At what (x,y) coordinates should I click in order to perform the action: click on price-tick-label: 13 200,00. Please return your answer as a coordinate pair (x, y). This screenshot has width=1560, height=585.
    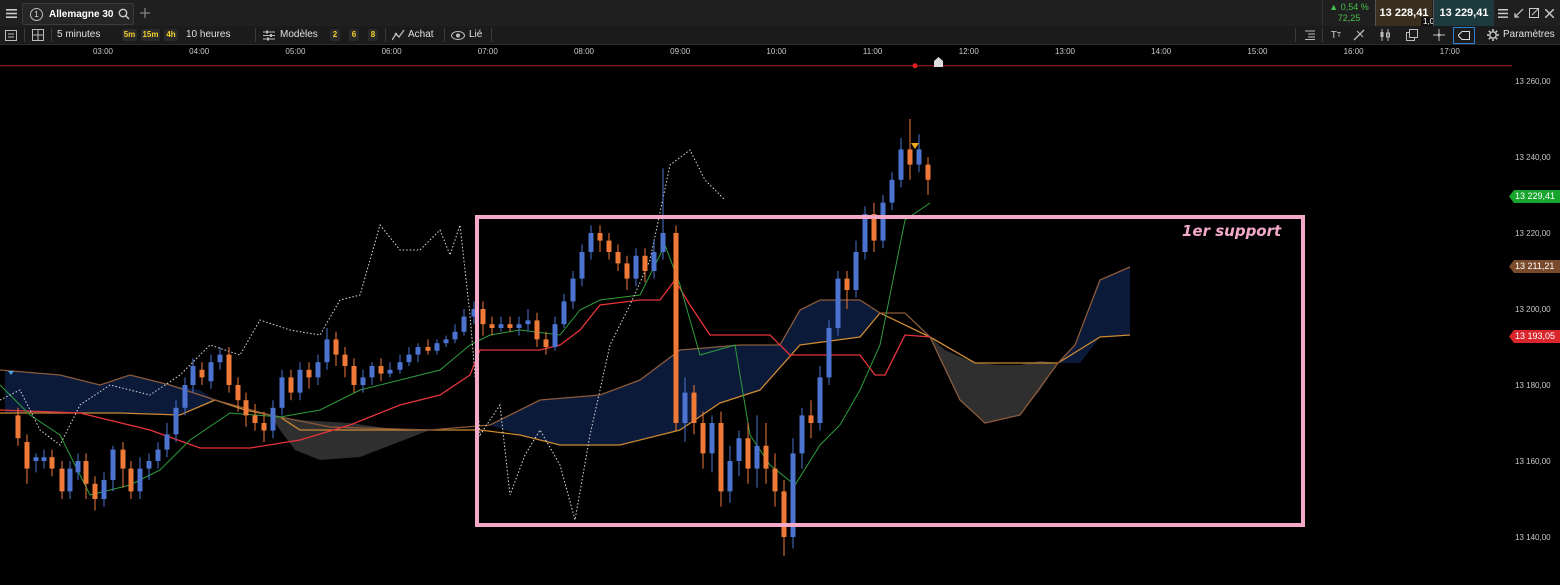
    Looking at the image, I should click on (1533, 309).